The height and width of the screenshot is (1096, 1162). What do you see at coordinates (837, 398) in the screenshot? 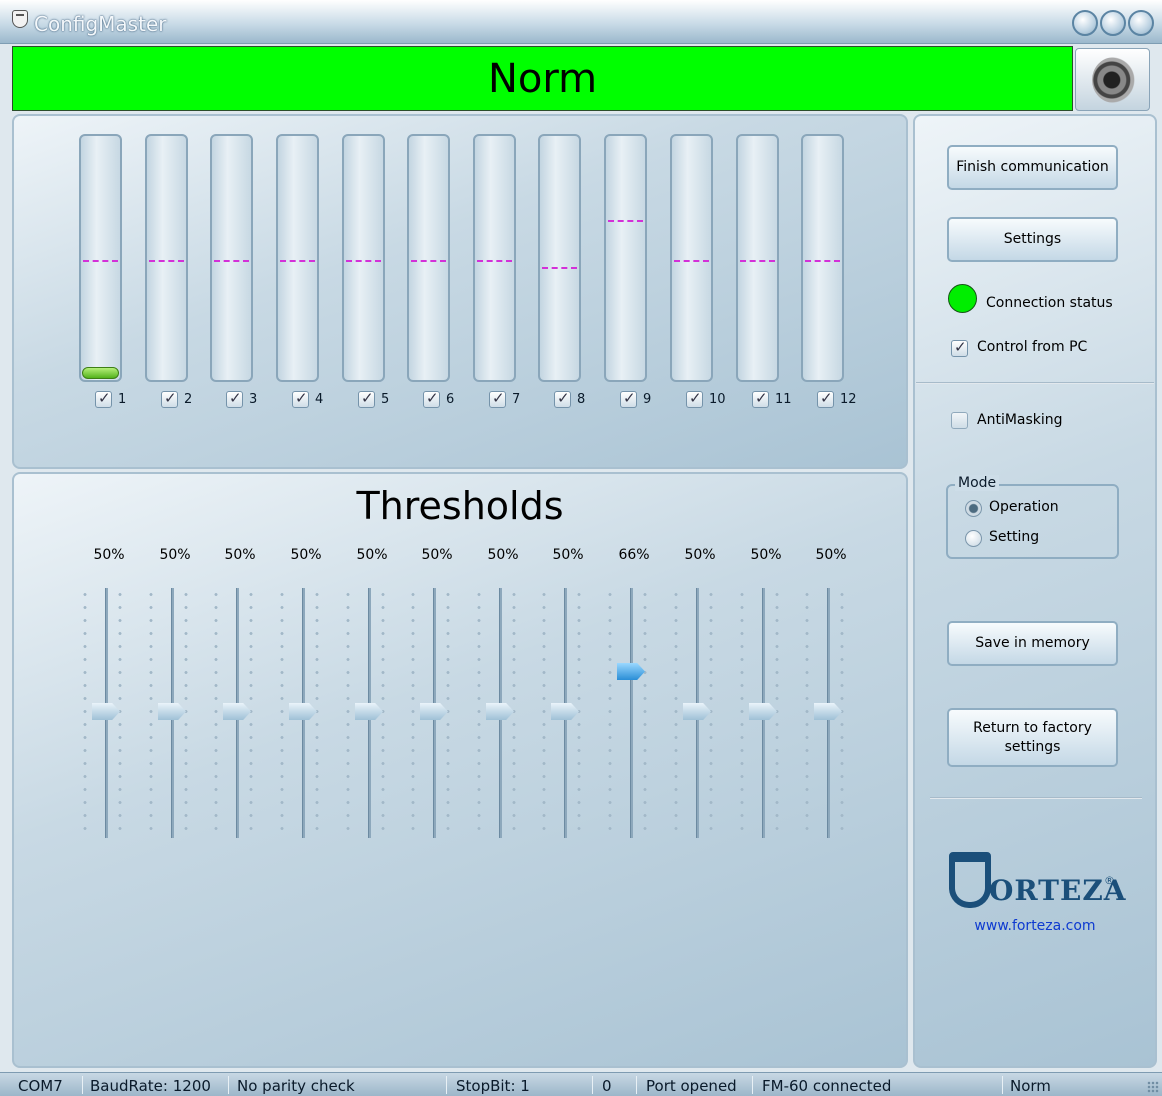
I see `zone-checkbox: 12` at bounding box center [837, 398].